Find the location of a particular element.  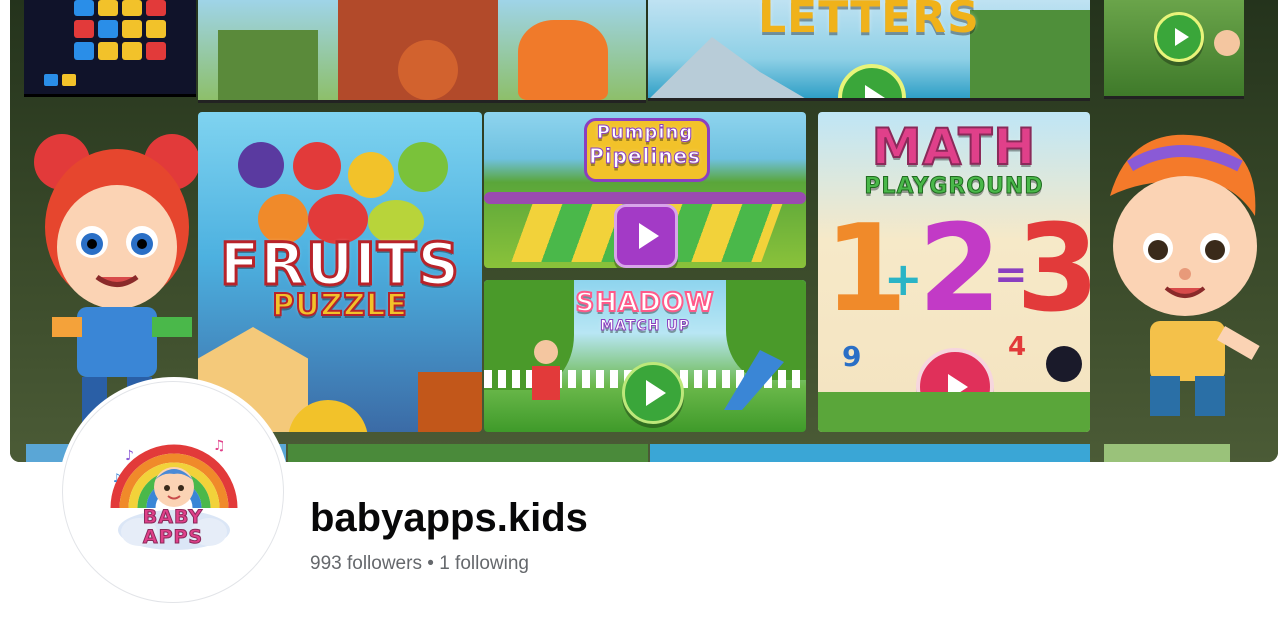

cover-tile-gem-puzzle is located at coordinates (110, 48).